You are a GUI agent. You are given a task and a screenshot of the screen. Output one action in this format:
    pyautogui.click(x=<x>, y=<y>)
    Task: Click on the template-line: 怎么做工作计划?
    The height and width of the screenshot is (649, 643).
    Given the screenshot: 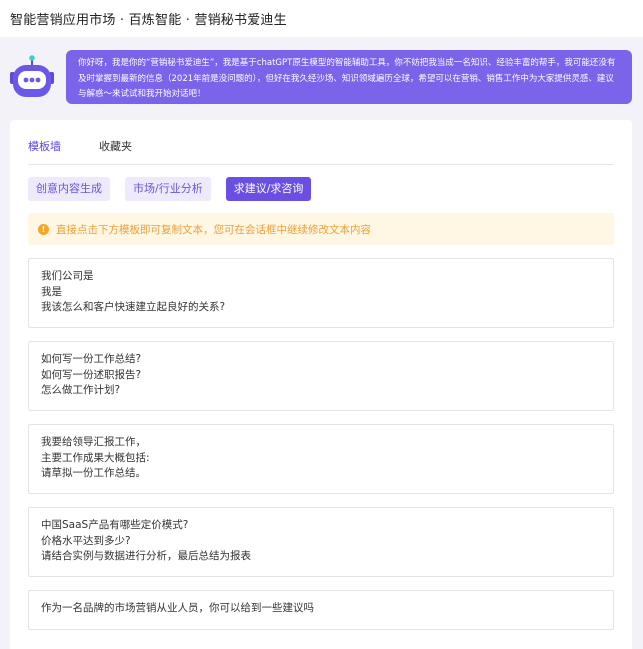 What is the action you would take?
    pyautogui.click(x=81, y=390)
    